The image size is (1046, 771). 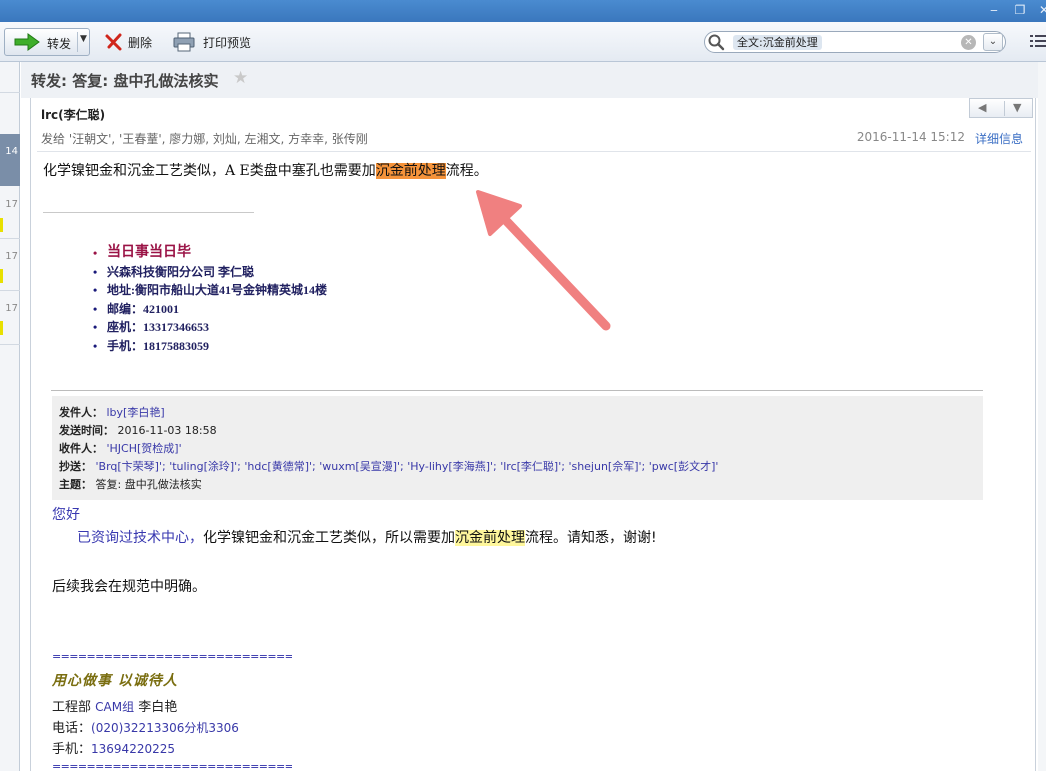 What do you see at coordinates (113, 749) in the screenshot?
I see `signature-mobile: 手机：13694220225` at bounding box center [113, 749].